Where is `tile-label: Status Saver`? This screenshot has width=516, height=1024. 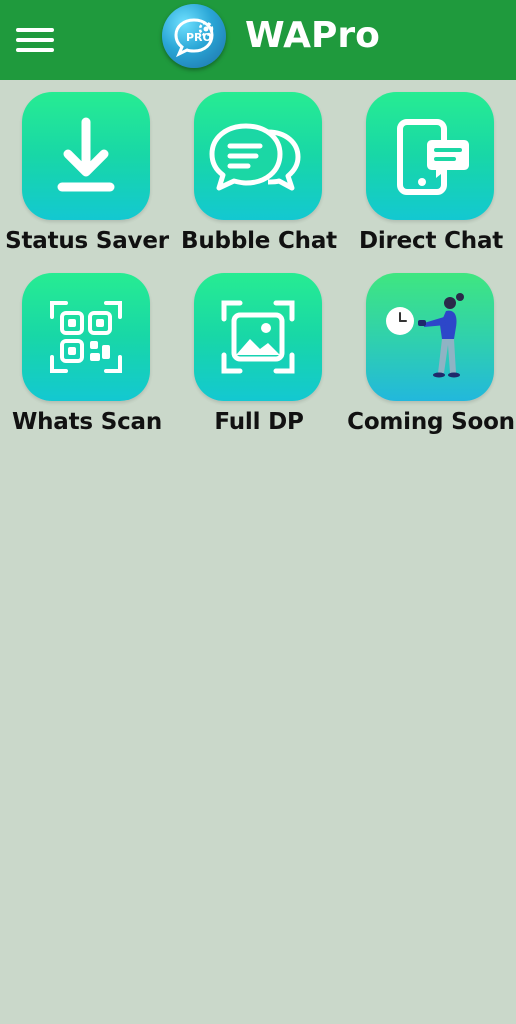
tile-label: Status Saver is located at coordinates (87, 241).